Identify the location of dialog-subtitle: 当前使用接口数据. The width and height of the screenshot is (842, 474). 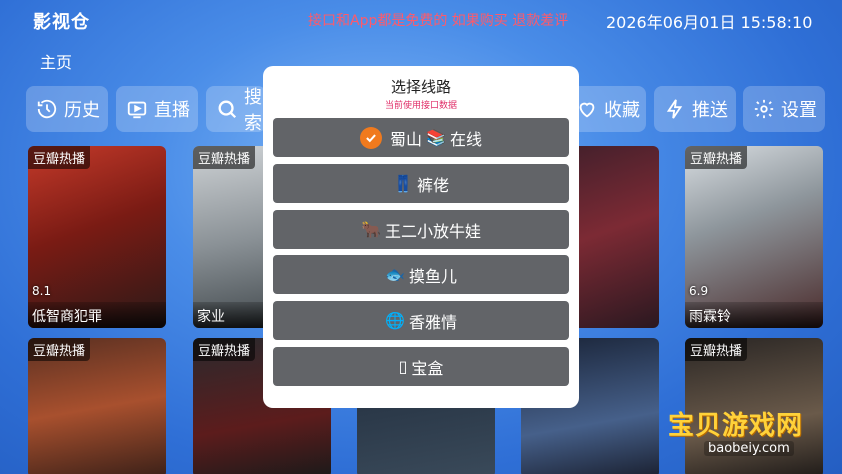
(420, 106).